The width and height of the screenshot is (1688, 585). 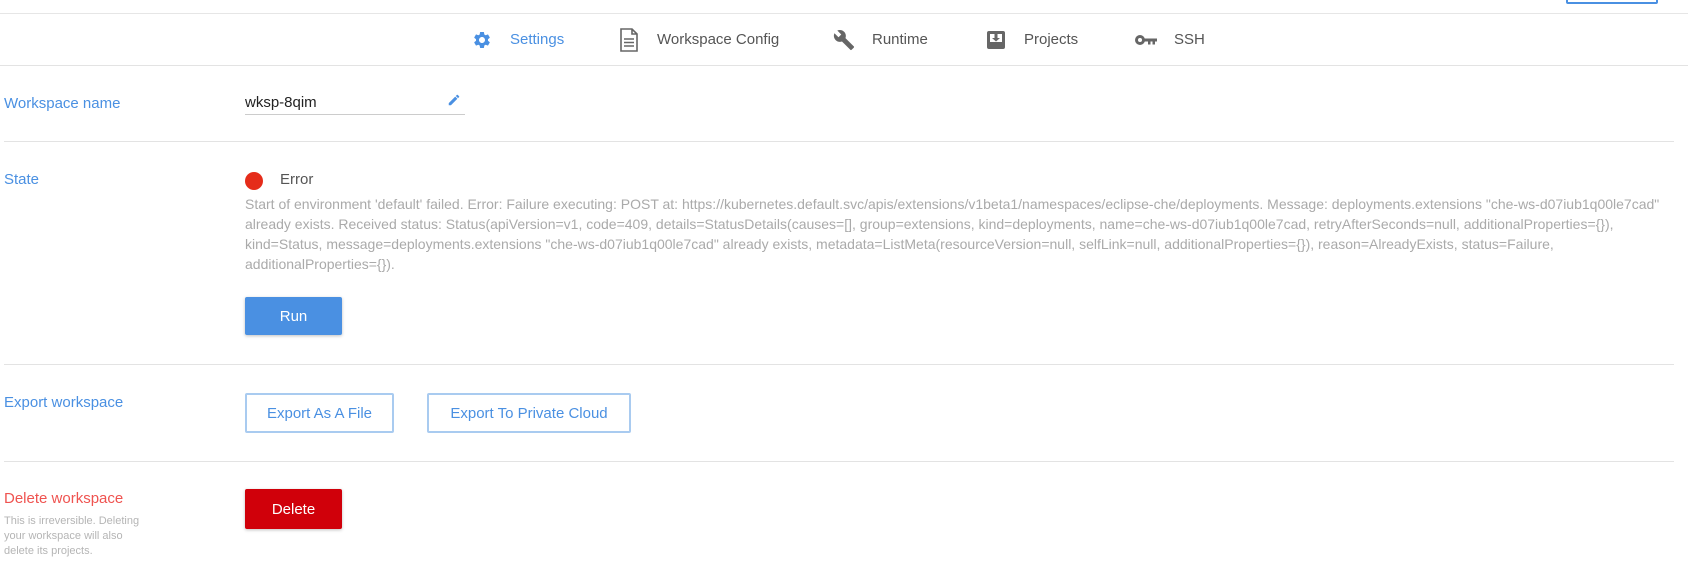 What do you see at coordinates (254, 181) in the screenshot?
I see `error-status-indicator` at bounding box center [254, 181].